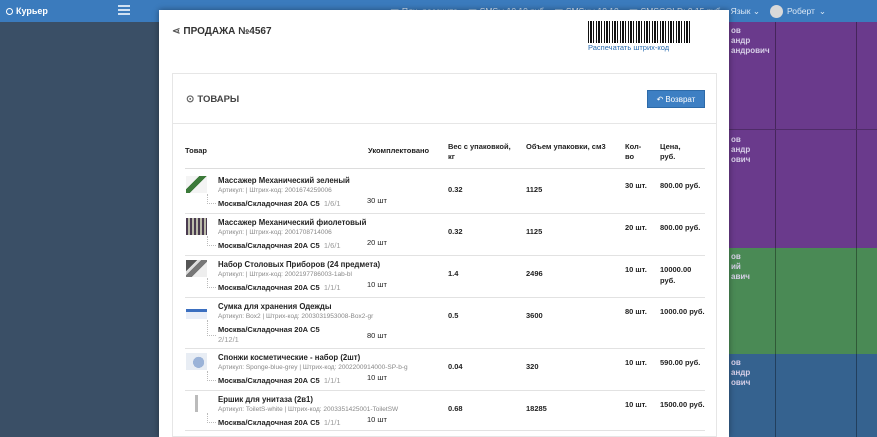 This screenshot has width=877, height=437. I want to click on volume-value: 1125, so click(534, 231).